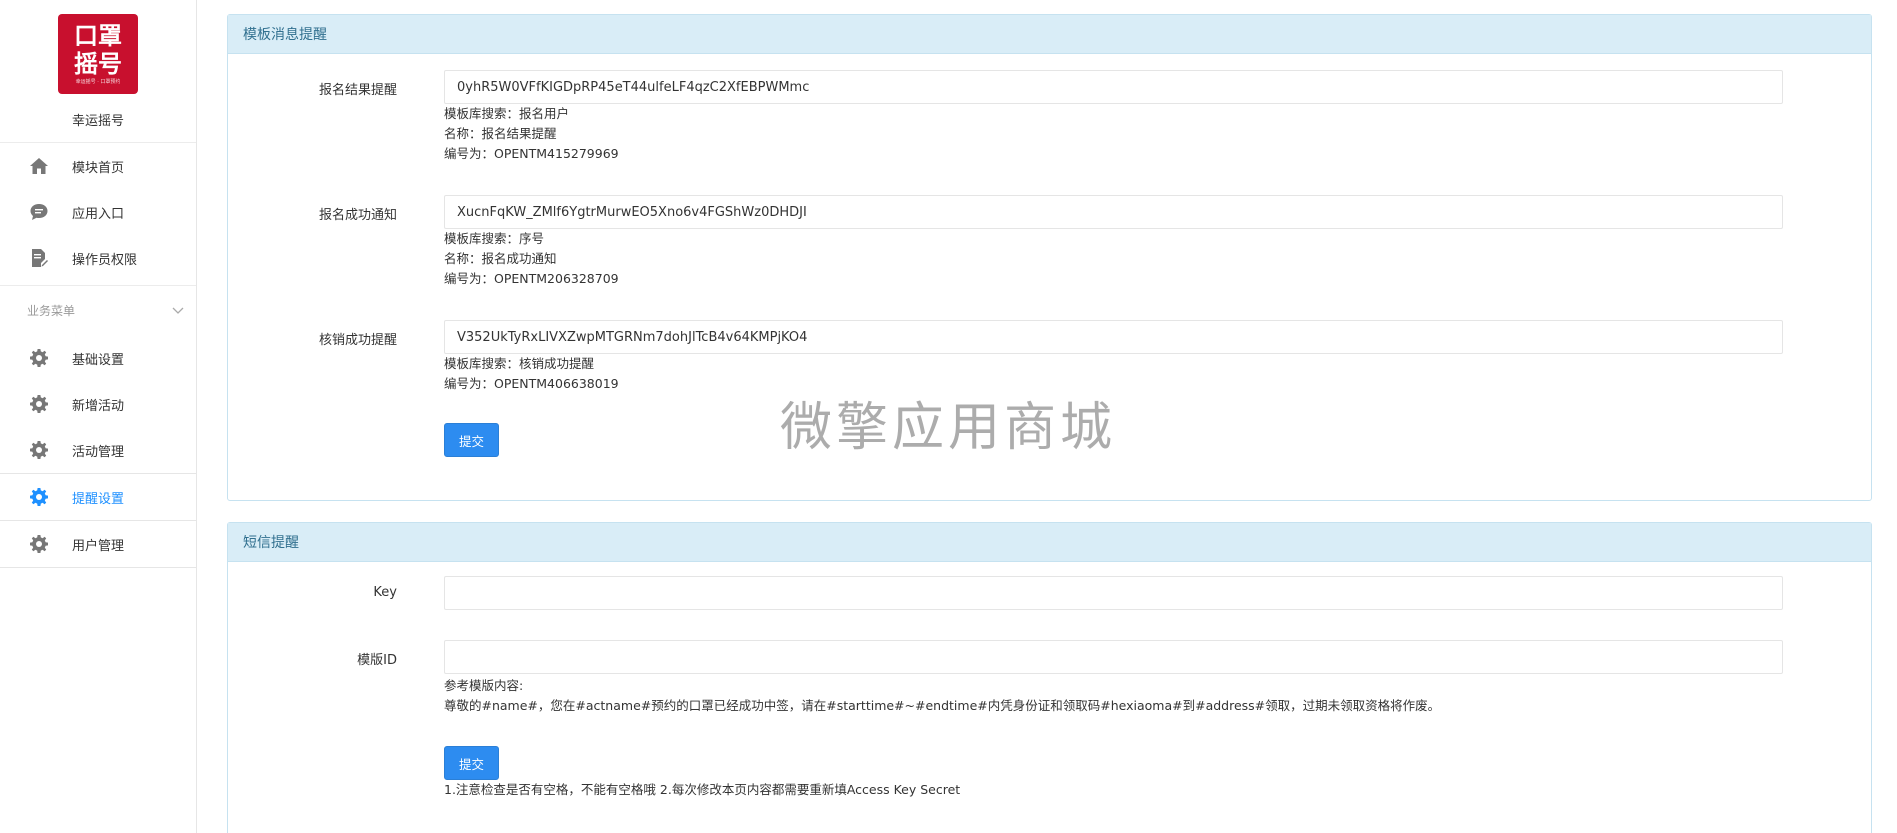 This screenshot has width=1897, height=833. Describe the element at coordinates (948, 428) in the screenshot. I see `watermark: 微擎应用商城` at that location.